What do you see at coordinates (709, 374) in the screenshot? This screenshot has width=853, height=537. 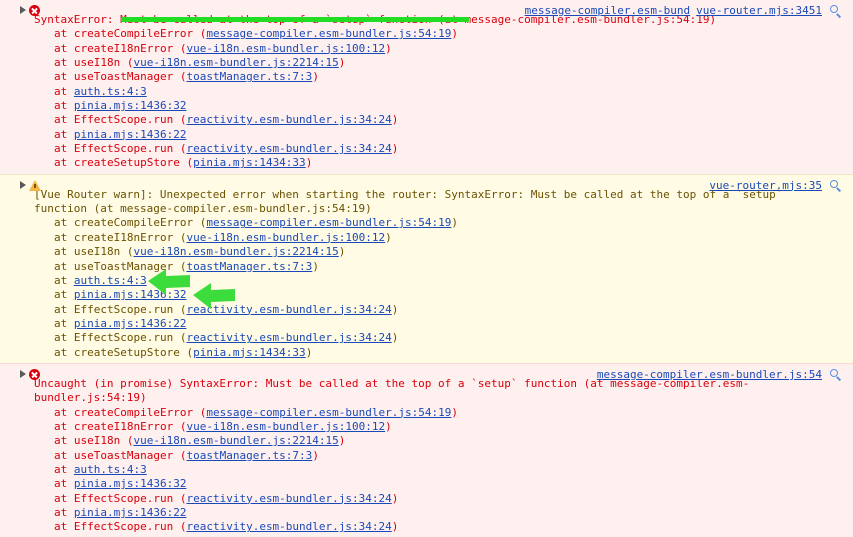 I see `source-link: message-compiler.esm-bundler.js:54` at bounding box center [709, 374].